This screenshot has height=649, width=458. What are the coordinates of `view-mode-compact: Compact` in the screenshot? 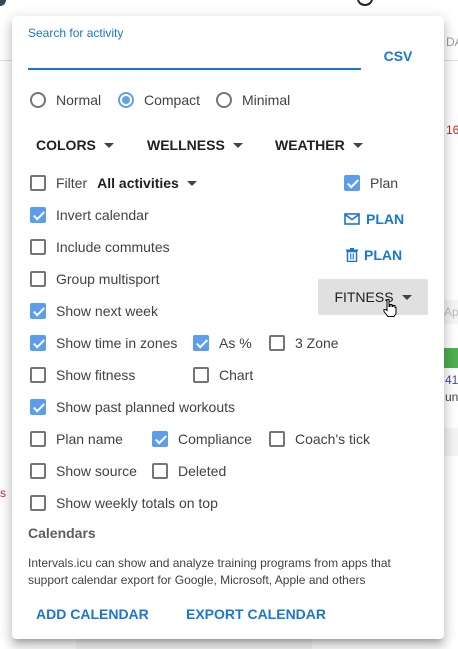 It's located at (159, 100).